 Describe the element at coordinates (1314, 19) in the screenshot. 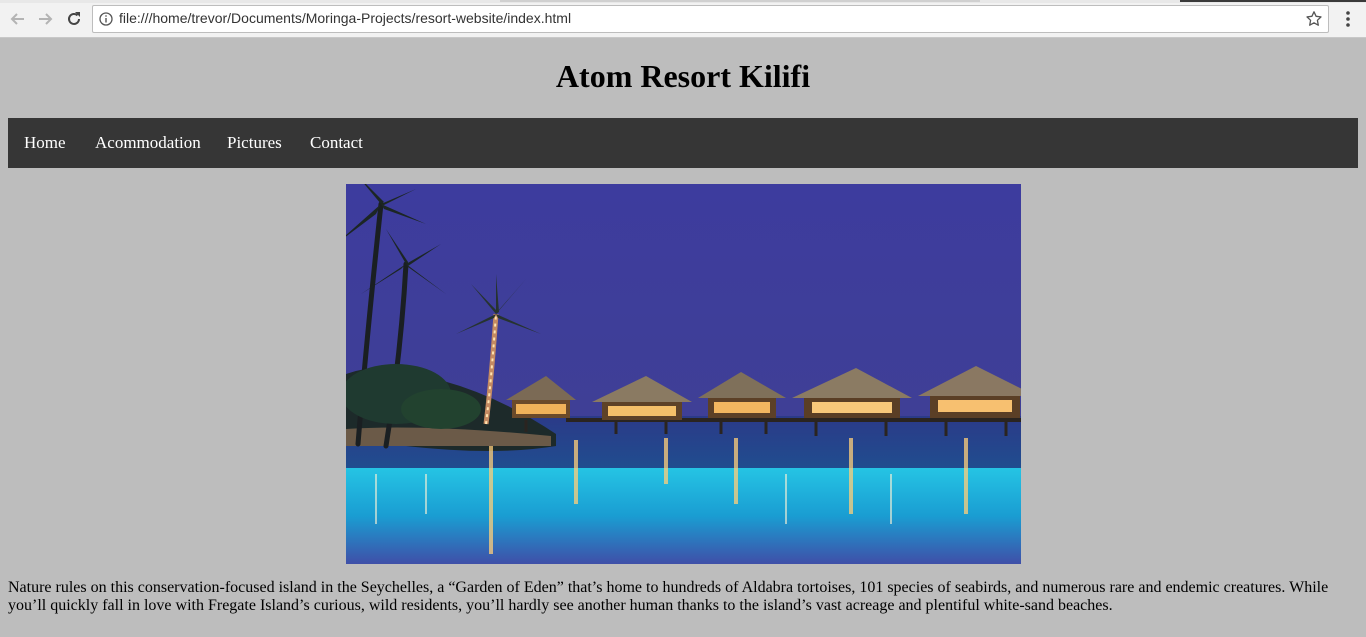

I see `bookmark-star-icon` at that location.